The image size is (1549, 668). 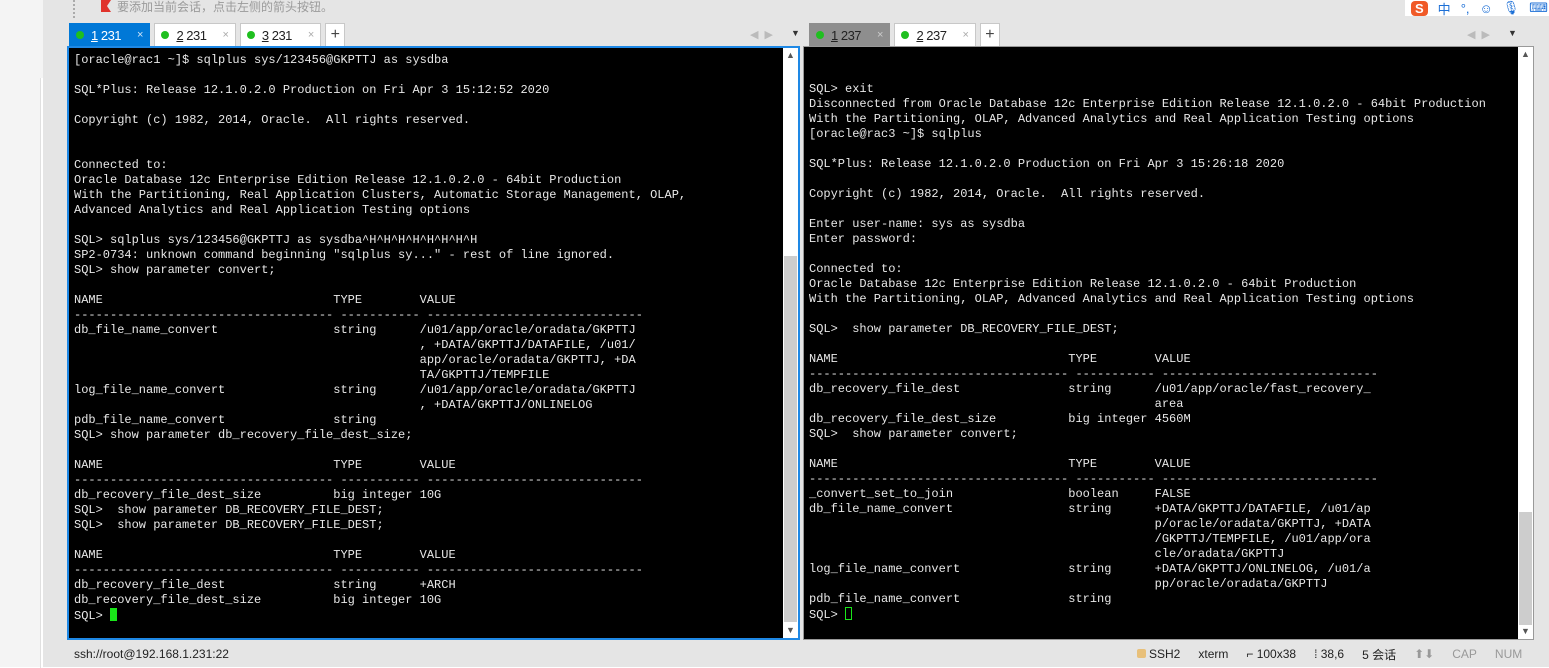 I want to click on terminal-line: /GKPTTJ/TEMPFILE, /u01/app/ora, so click(x=1090, y=539).